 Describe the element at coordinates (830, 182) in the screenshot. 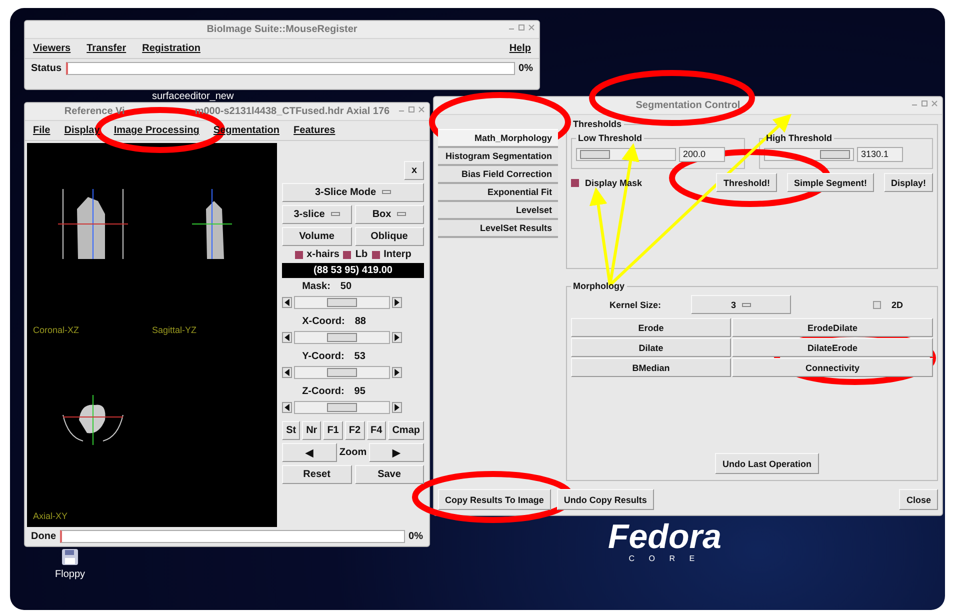

I see `segment-button: Simple Segment!` at that location.